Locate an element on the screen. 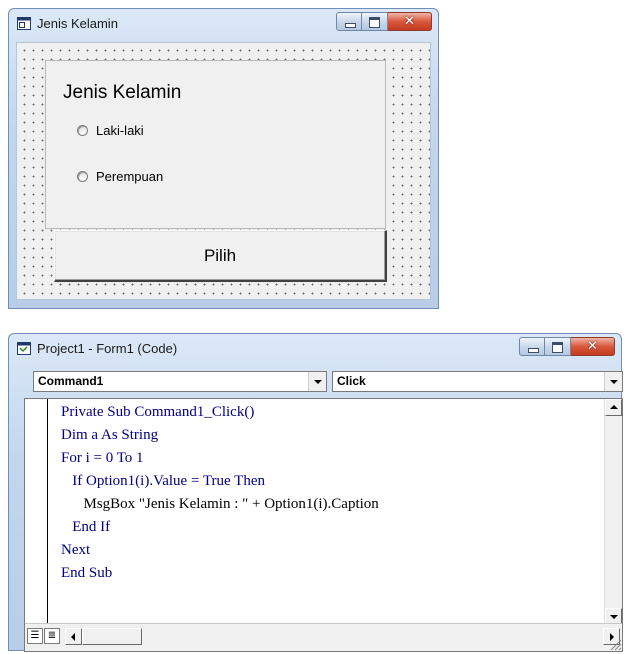 This screenshot has height=654, width=626. form-caption-buttons: ✕ is located at coordinates (384, 21).